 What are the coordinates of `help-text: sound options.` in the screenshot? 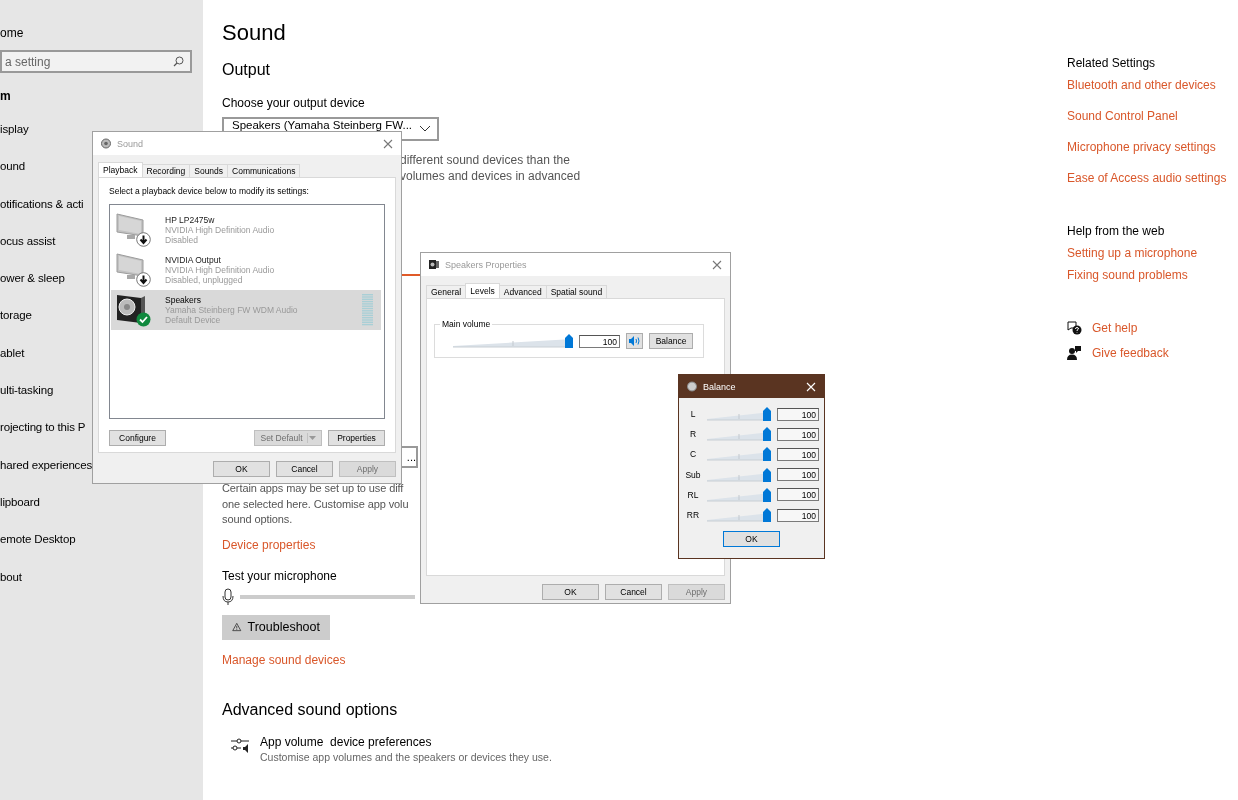 It's located at (257, 519).